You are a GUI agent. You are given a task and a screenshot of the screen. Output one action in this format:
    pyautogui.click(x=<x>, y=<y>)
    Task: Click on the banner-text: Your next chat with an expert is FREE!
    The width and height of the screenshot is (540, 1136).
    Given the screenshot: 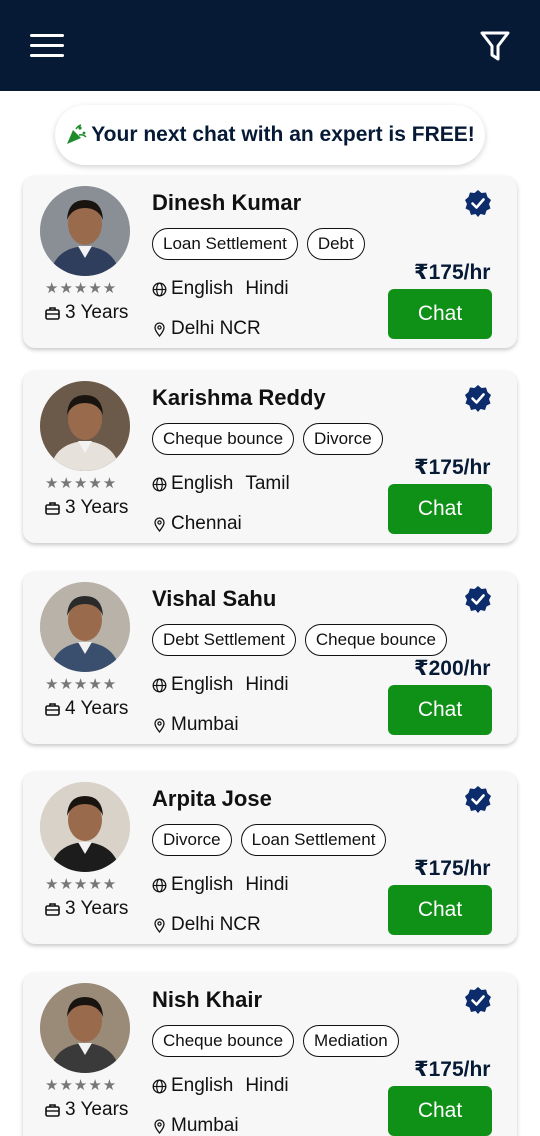 What is the action you would take?
    pyautogui.click(x=283, y=134)
    